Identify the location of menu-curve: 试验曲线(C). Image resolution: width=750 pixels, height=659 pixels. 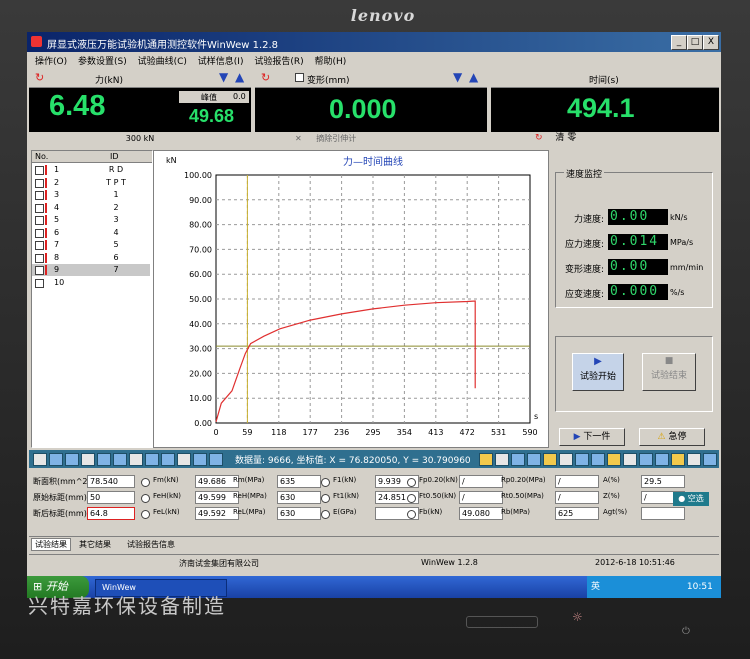
(162, 60).